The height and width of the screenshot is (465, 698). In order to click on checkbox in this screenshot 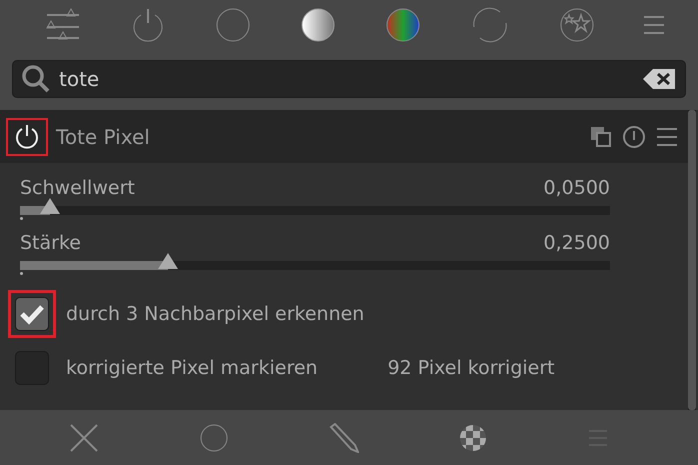, I will do `click(32, 314)`.